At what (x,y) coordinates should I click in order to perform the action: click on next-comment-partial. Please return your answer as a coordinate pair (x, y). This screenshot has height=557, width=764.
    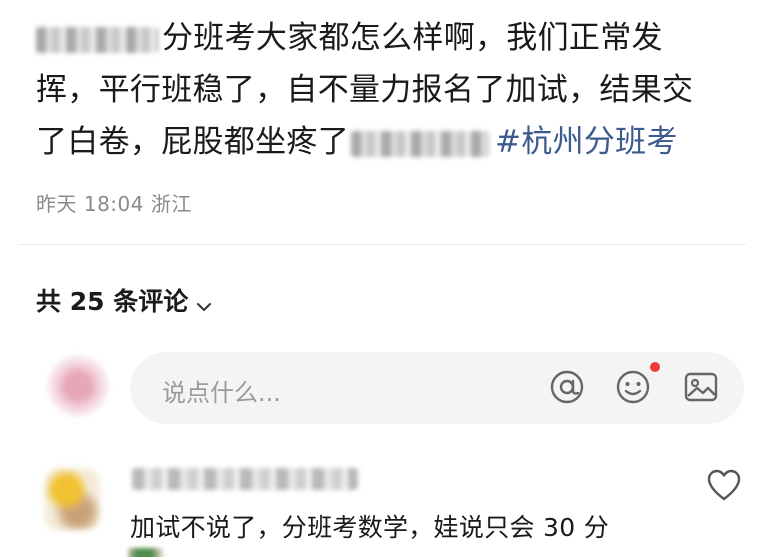
    Looking at the image, I should click on (148, 552).